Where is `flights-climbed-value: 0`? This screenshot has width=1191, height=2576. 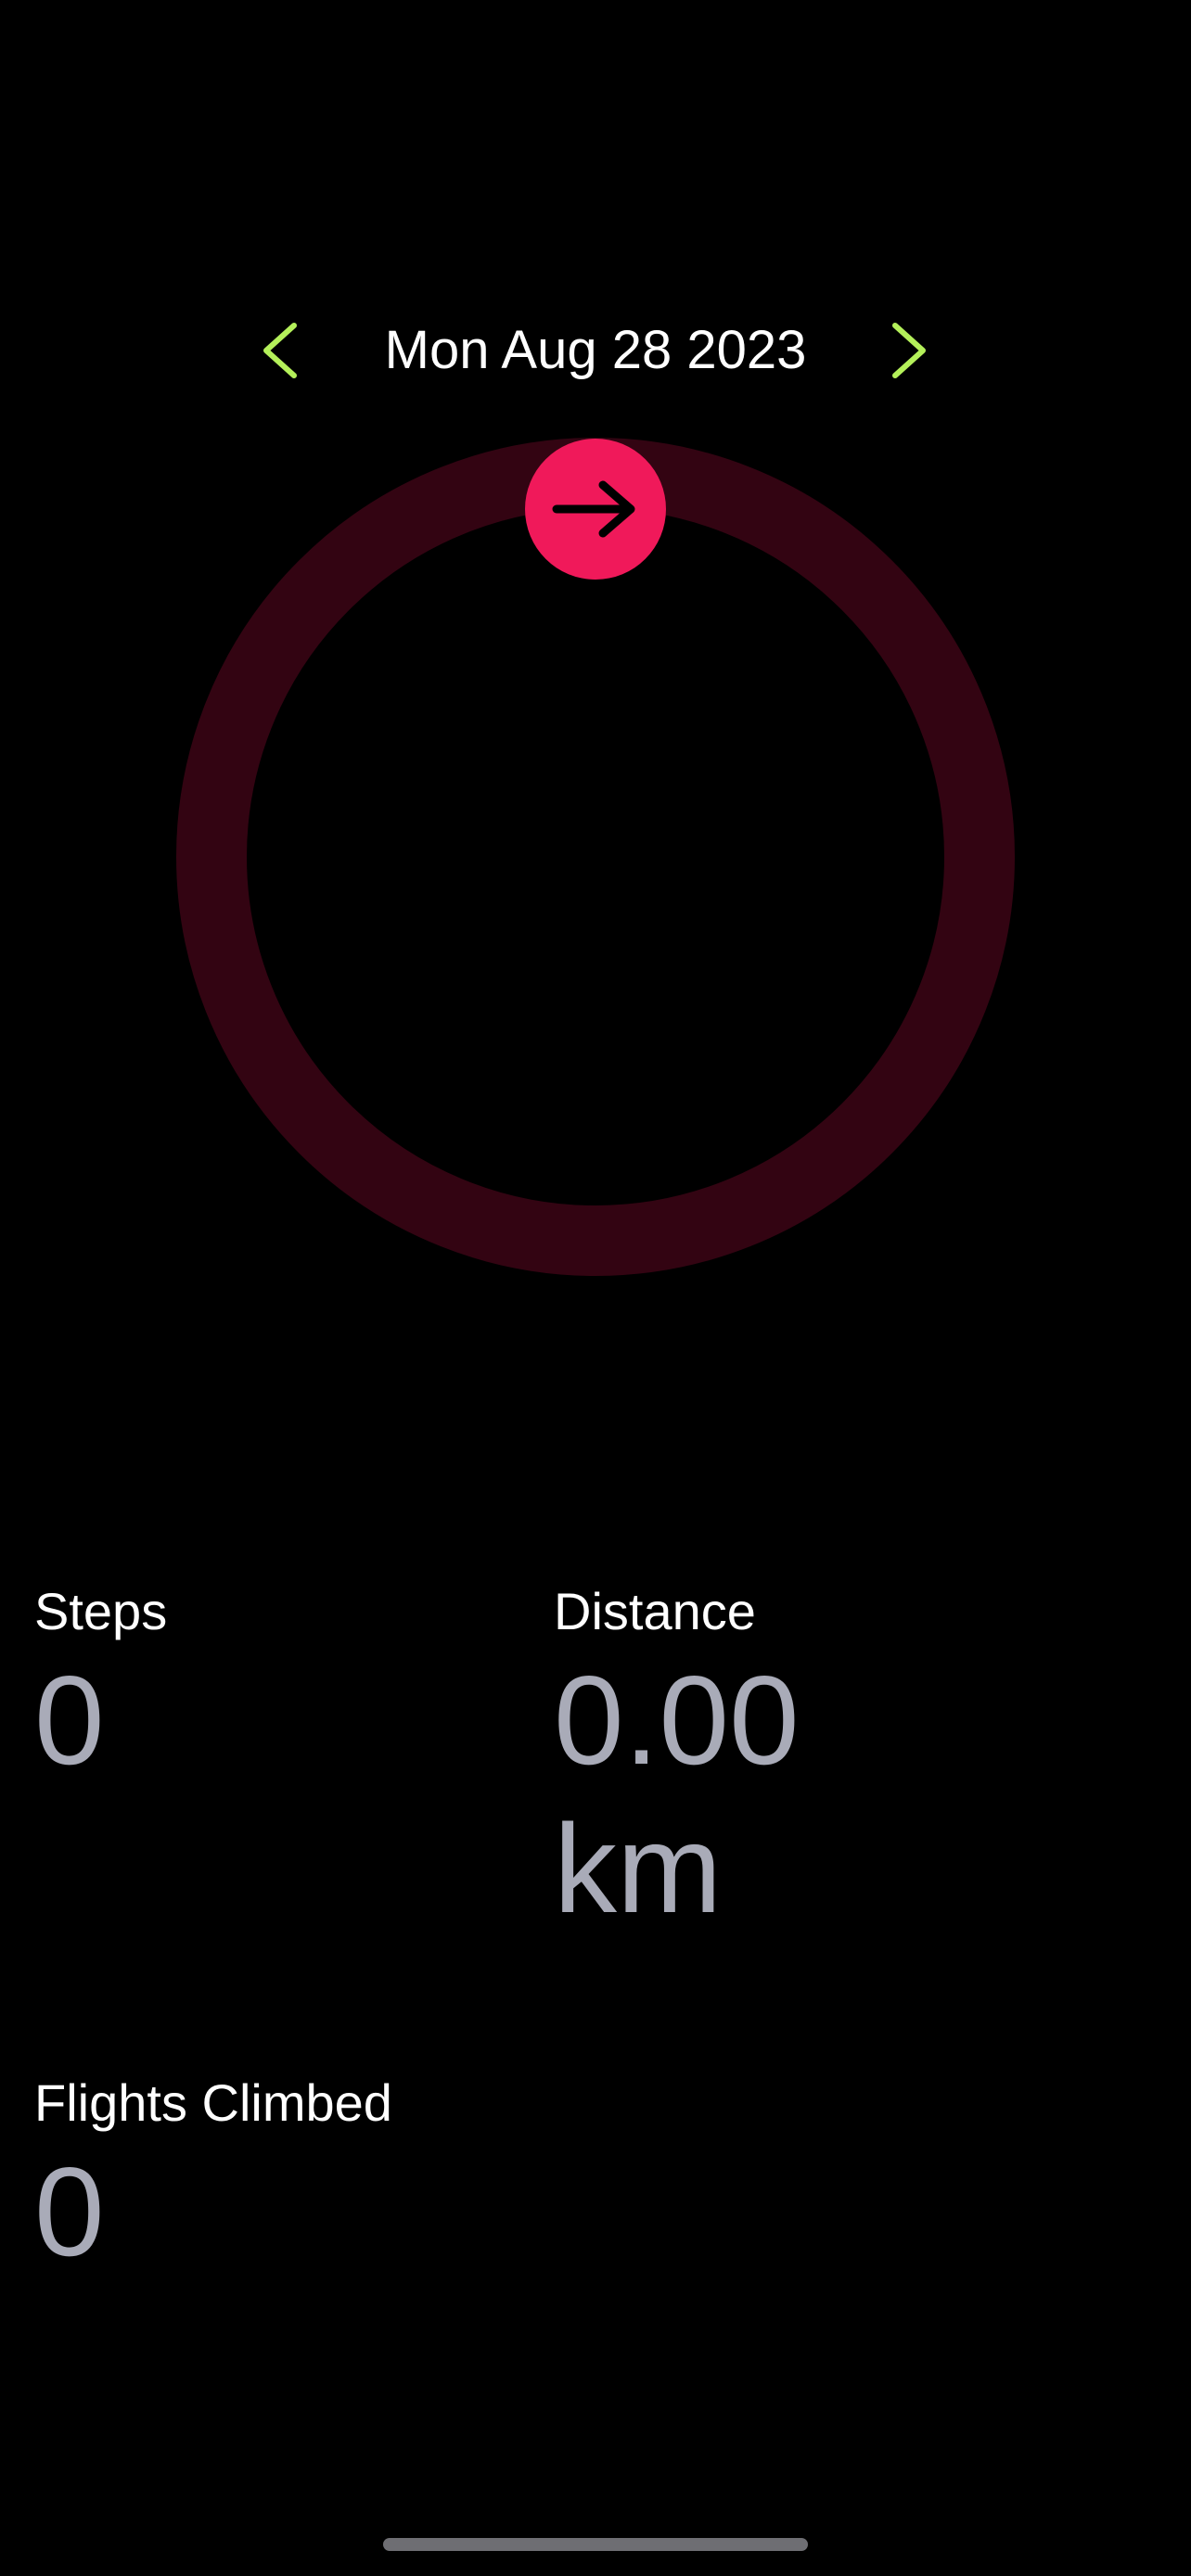
flights-climbed-value: 0 is located at coordinates (69, 2211).